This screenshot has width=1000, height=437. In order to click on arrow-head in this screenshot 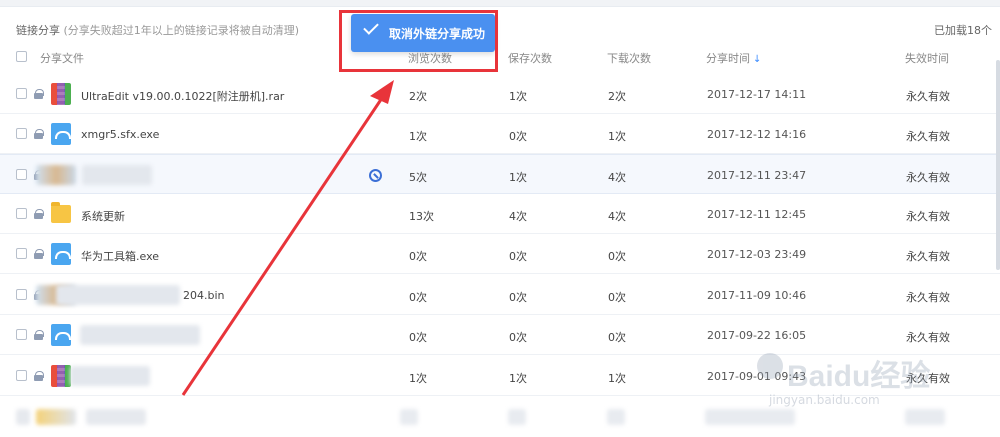, I will do `click(382, 92)`.